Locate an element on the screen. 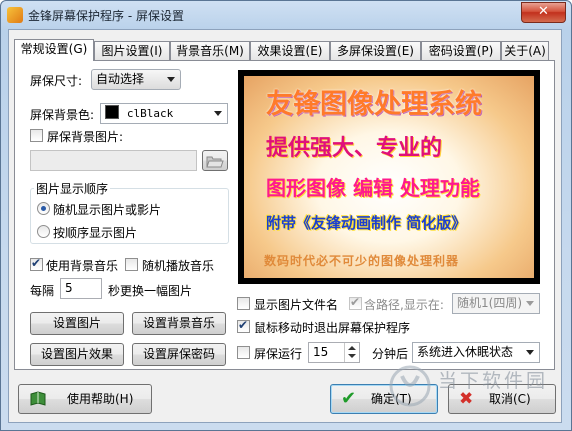 The height and width of the screenshot is (431, 572). watermark: 当下软件园 is located at coordinates (474, 387).